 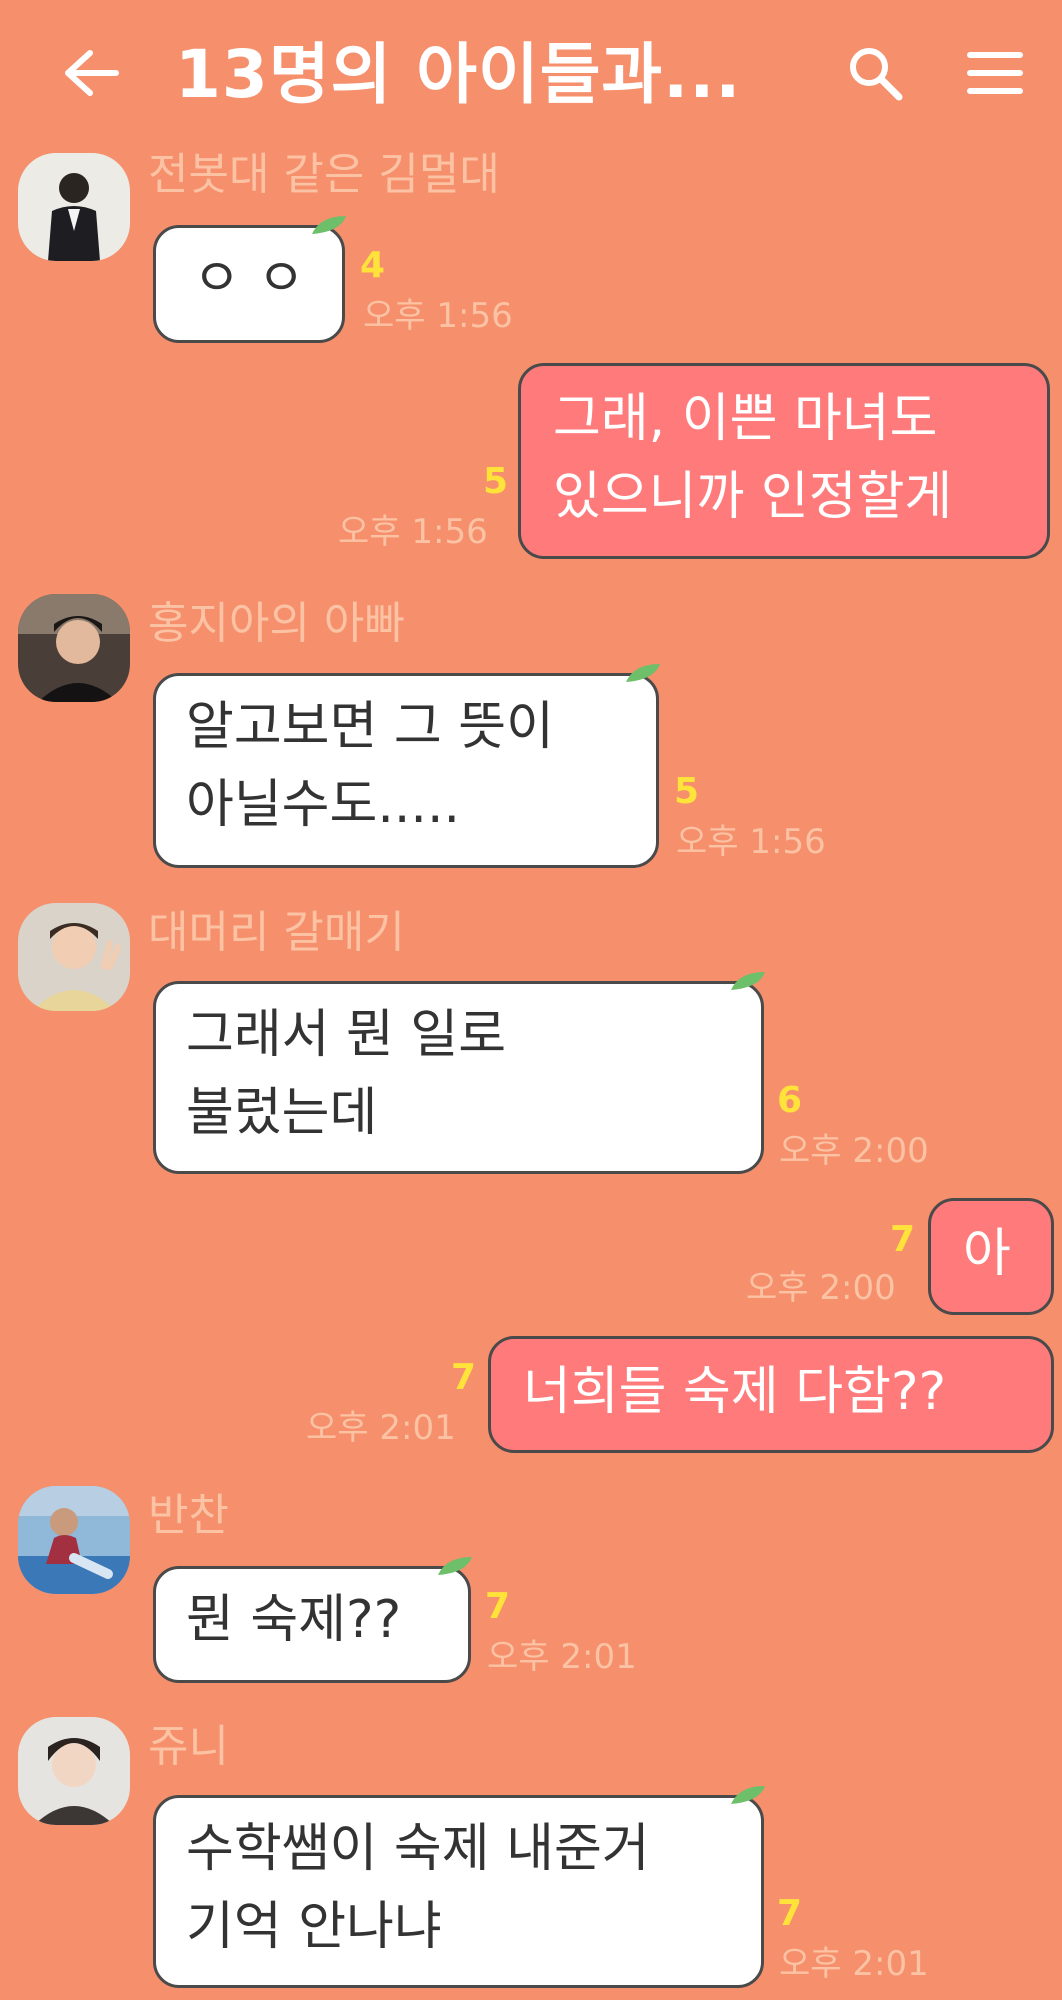 I want to click on message-bubble: 그래, 이쁜 마녀도 있으니까 인정할게, so click(x=784, y=461).